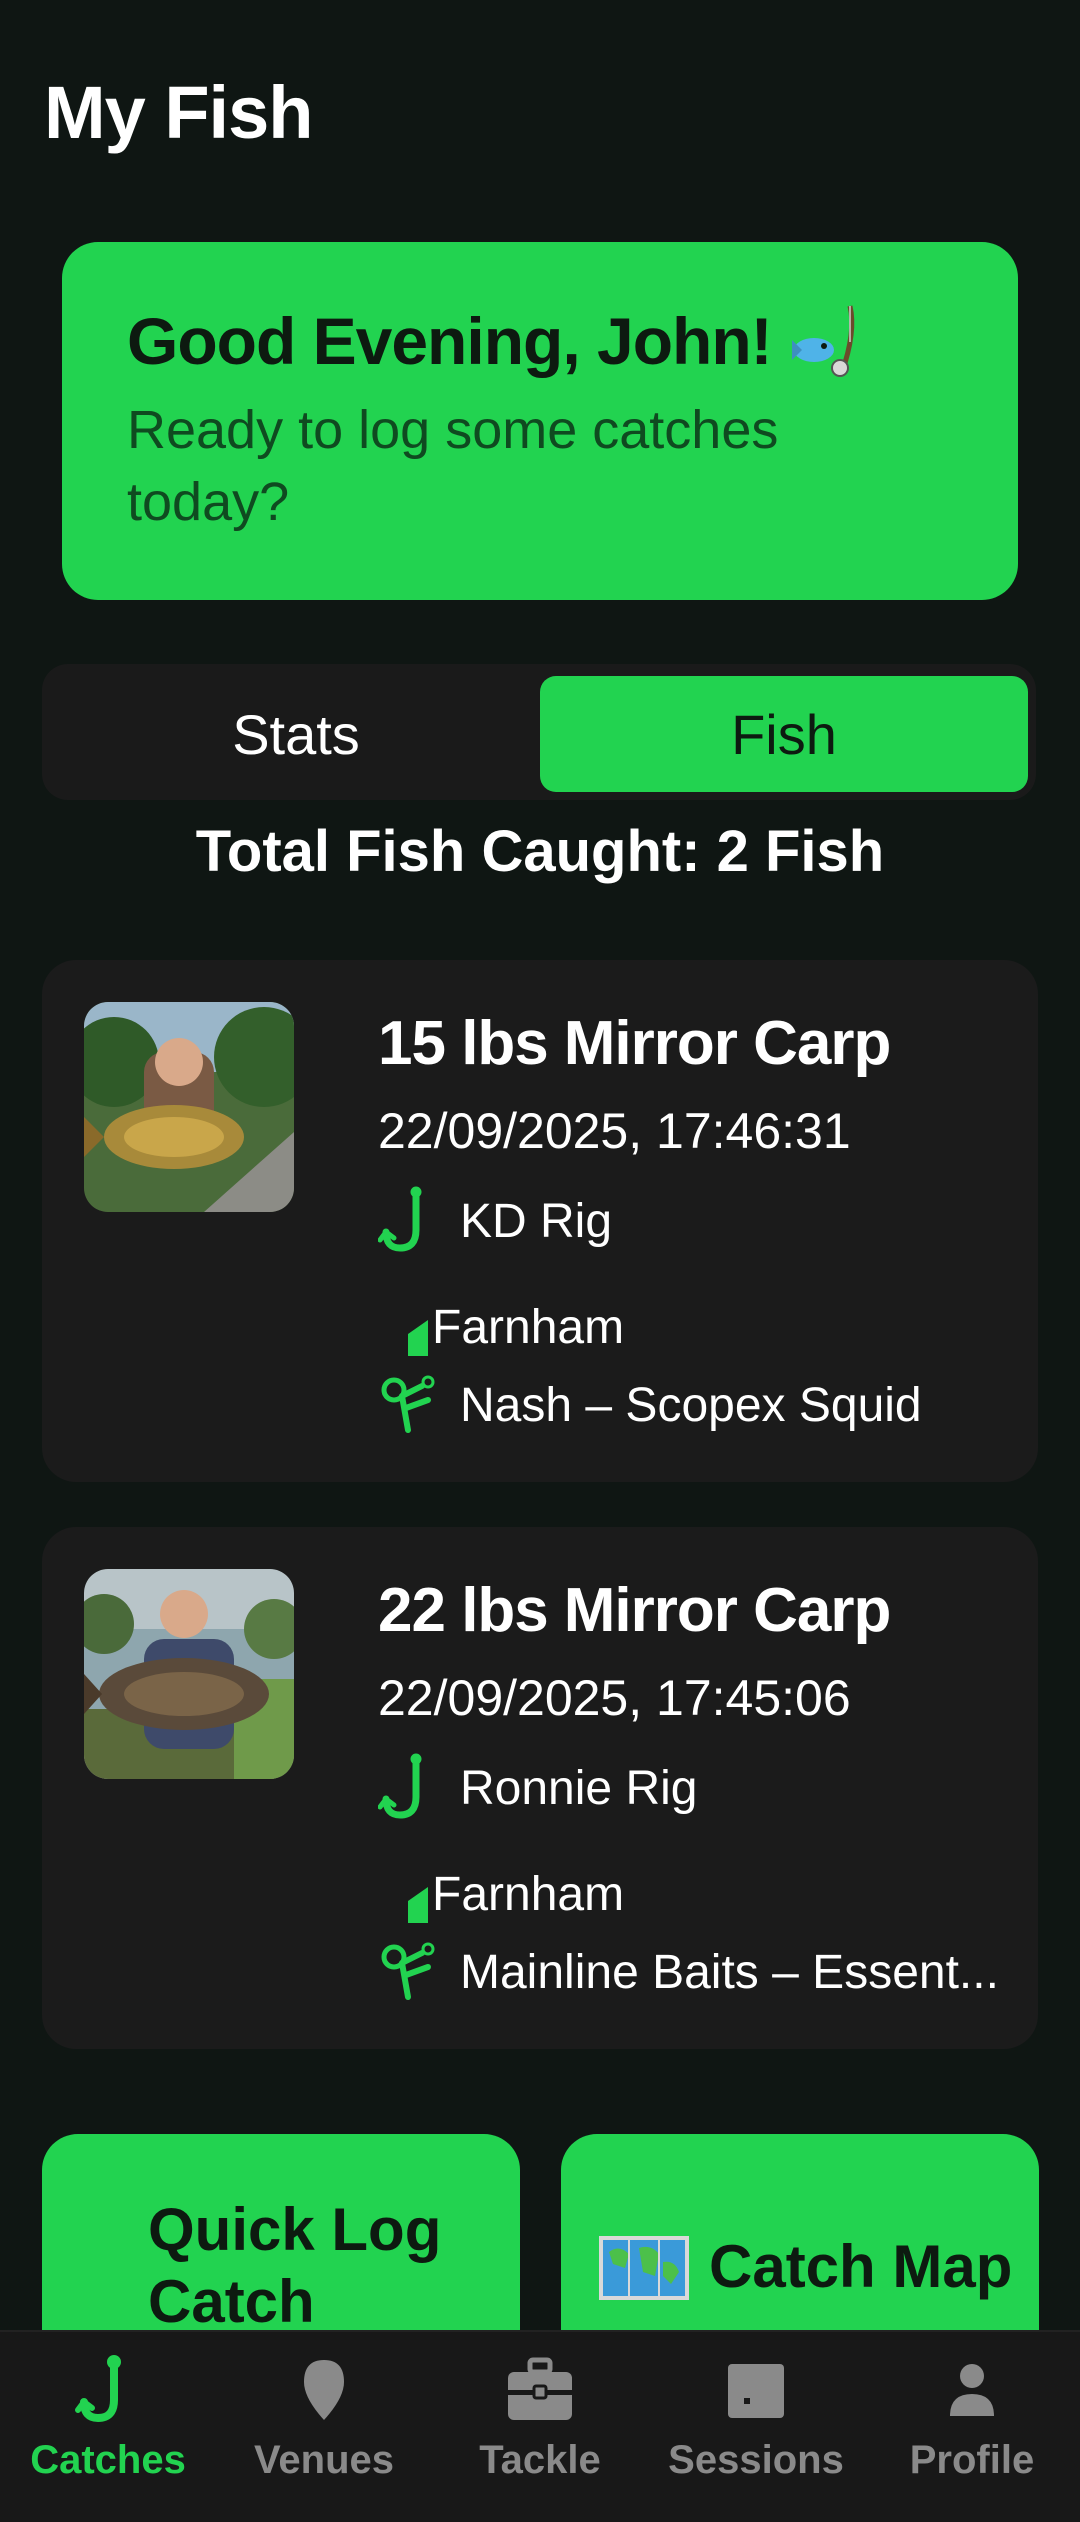 This screenshot has height=2522, width=1080. I want to click on tackle-box-icon, so click(540, 2388).